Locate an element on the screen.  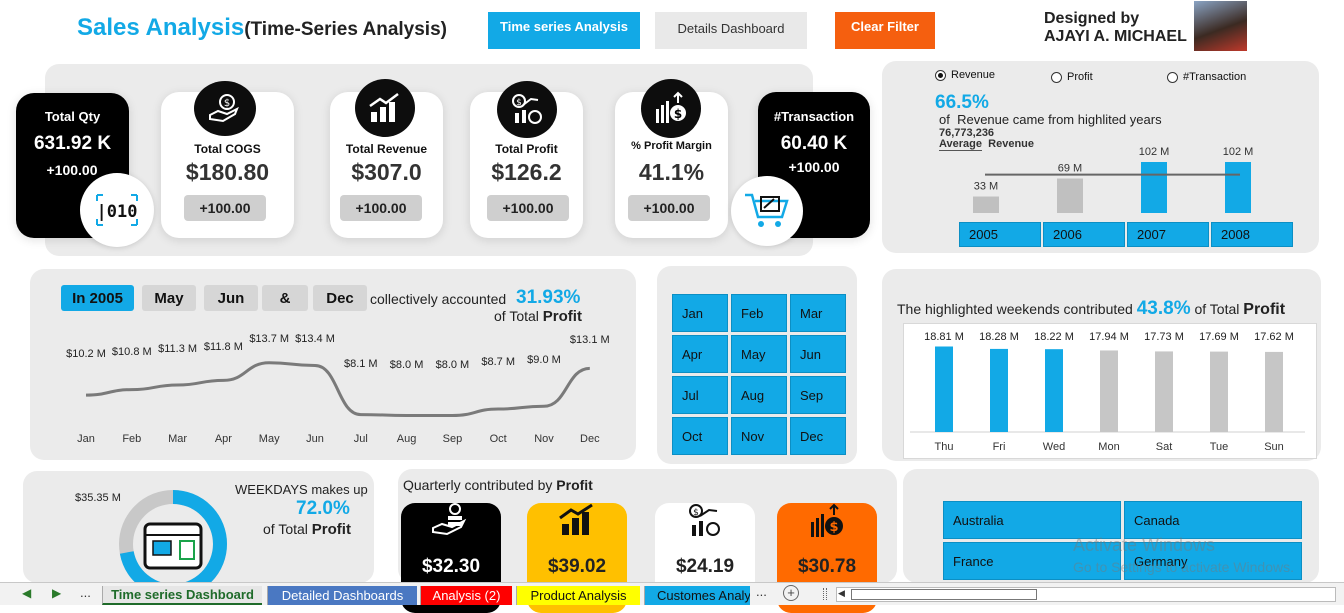
weekday-value-label: 18.22 M is located at coordinates (1054, 337).